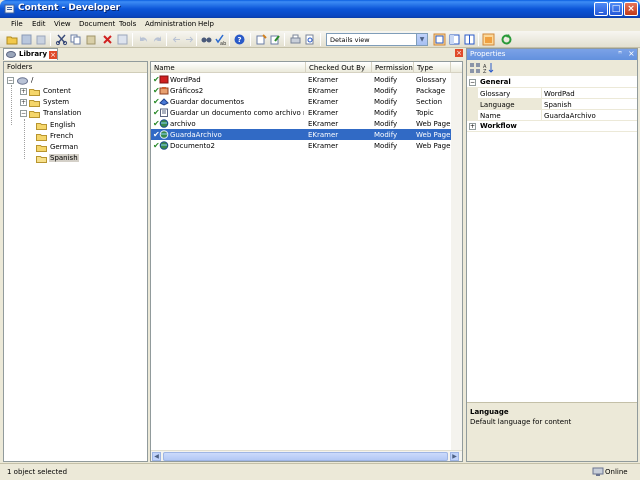 This screenshot has height=480, width=640. I want to click on table-row: ✔ Documento2 EKramer Modify Web Page, so click(301, 145).